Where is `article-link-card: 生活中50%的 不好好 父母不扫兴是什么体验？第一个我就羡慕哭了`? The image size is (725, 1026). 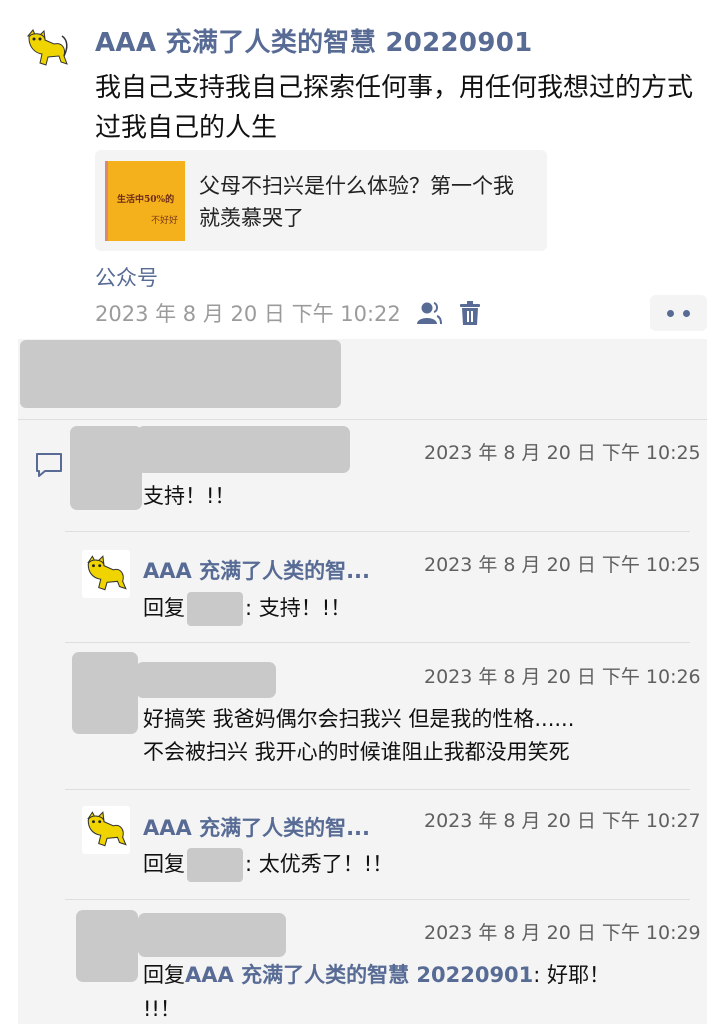 article-link-card: 生活中50%的 不好好 父母不扫兴是什么体验？第一个我就羡慕哭了 is located at coordinates (321, 200).